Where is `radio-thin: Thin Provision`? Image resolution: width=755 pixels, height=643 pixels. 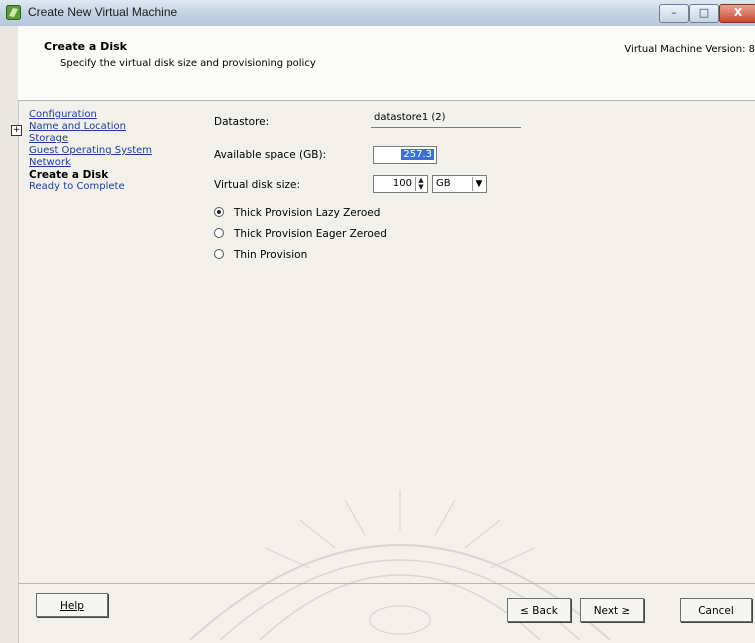 radio-thin: Thin Provision is located at coordinates (260, 255).